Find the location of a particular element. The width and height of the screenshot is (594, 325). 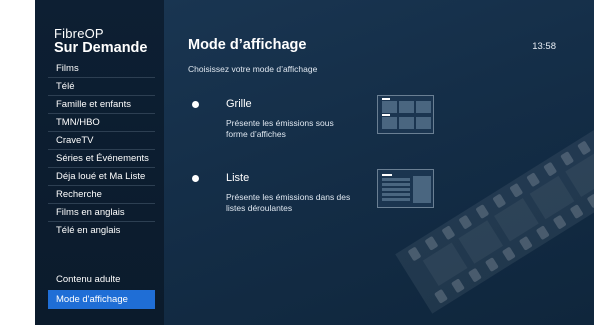

page-title: Mode d’affichage is located at coordinates (247, 45).